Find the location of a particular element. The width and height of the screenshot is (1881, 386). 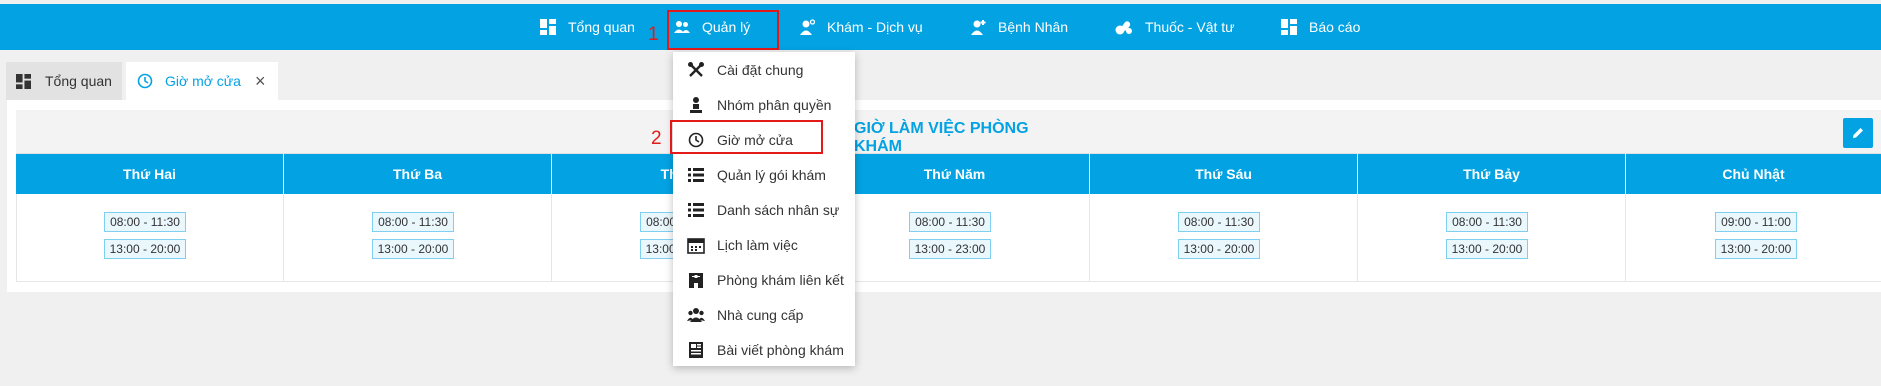

menu-item-label: Nhà cung cấp is located at coordinates (760, 314).